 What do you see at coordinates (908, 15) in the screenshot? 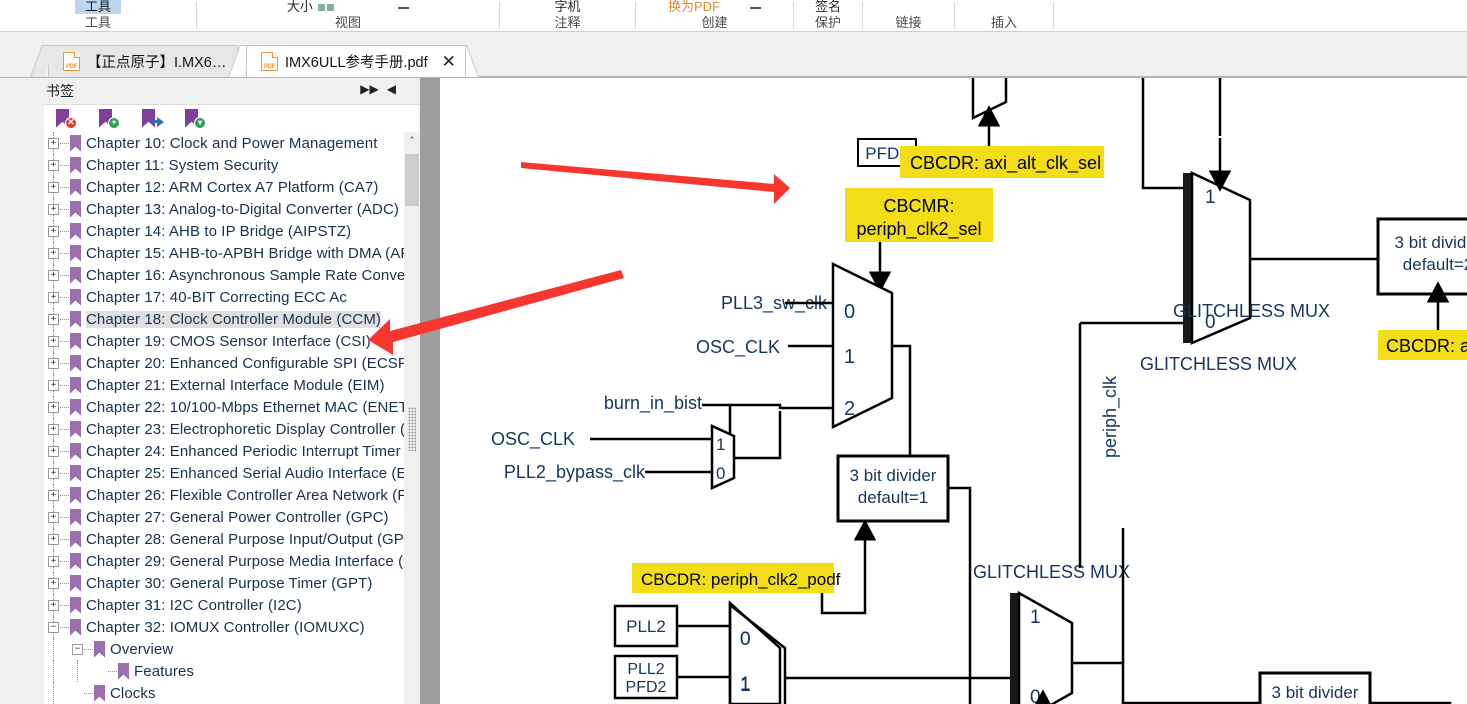
I see `ribbon-group-link: 链接` at bounding box center [908, 15].